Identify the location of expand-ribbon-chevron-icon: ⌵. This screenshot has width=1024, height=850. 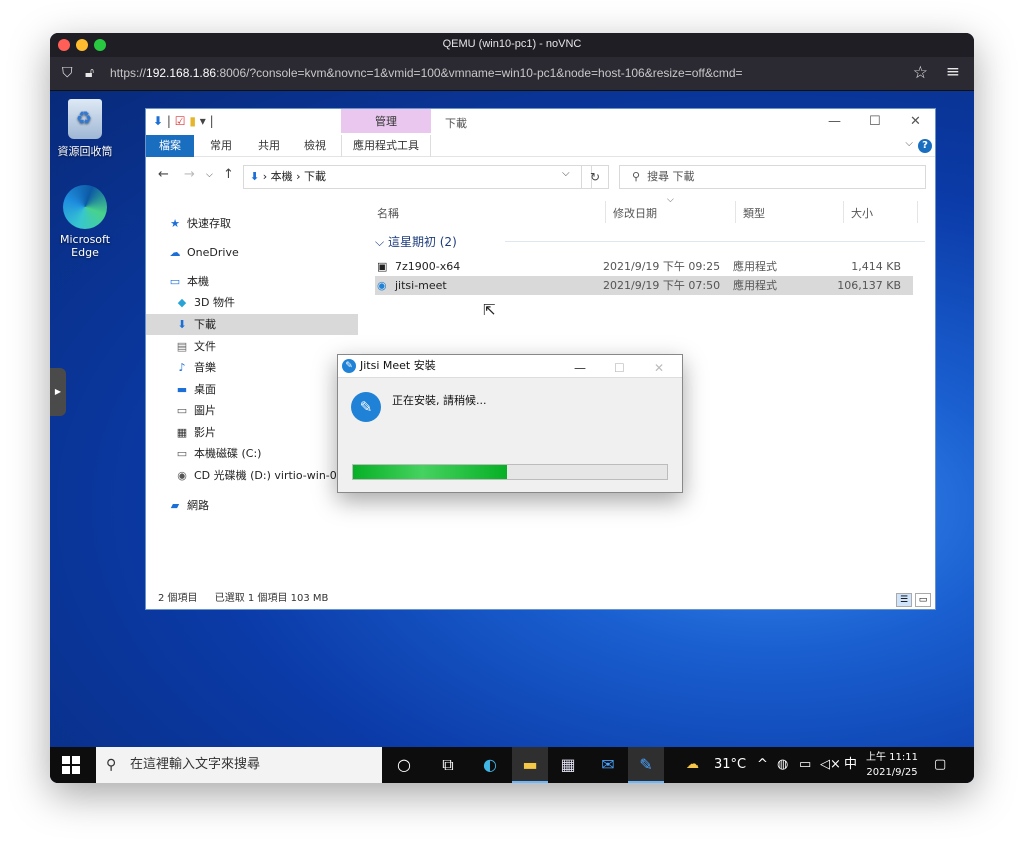
(909, 143).